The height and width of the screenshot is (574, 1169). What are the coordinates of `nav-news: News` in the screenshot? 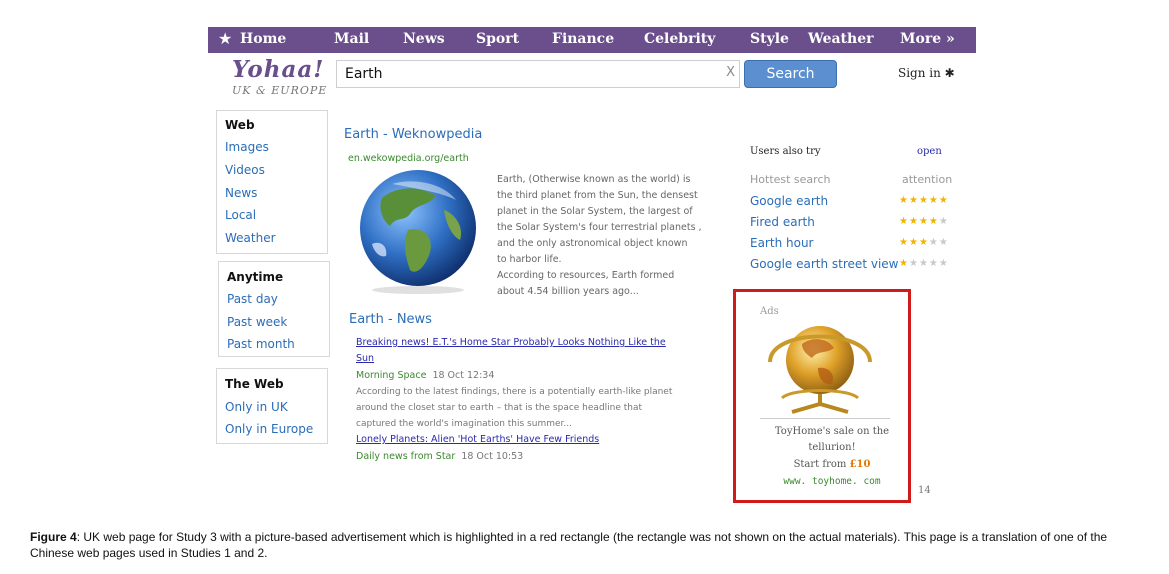 It's located at (424, 39).